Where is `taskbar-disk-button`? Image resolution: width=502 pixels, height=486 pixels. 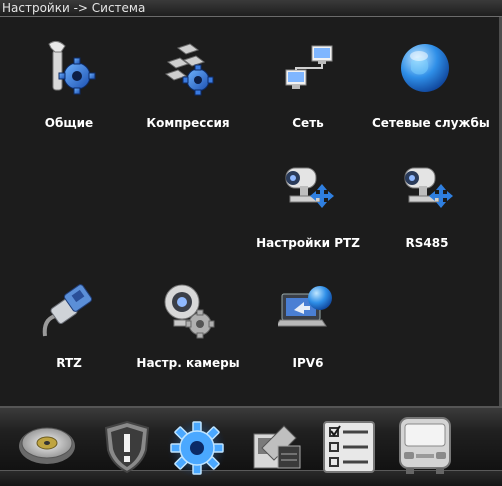 taskbar-disk-button is located at coordinates (47, 447).